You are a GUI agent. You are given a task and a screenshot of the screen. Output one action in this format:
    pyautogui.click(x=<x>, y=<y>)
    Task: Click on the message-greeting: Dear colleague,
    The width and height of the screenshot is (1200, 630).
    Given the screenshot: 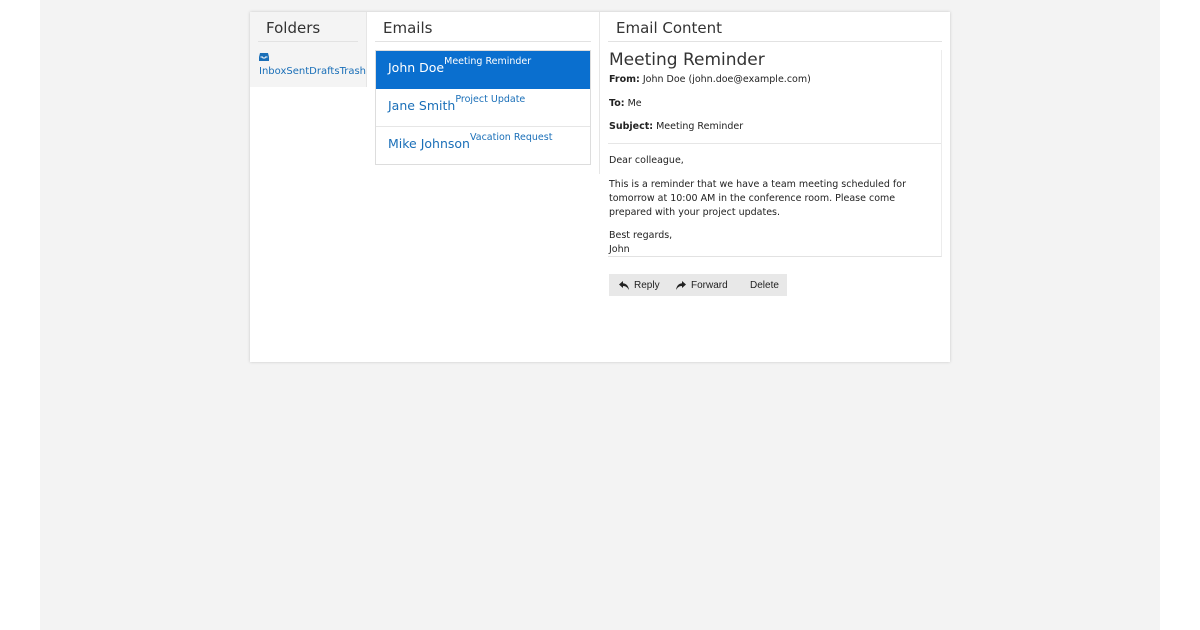 What is the action you would take?
    pyautogui.click(x=646, y=160)
    